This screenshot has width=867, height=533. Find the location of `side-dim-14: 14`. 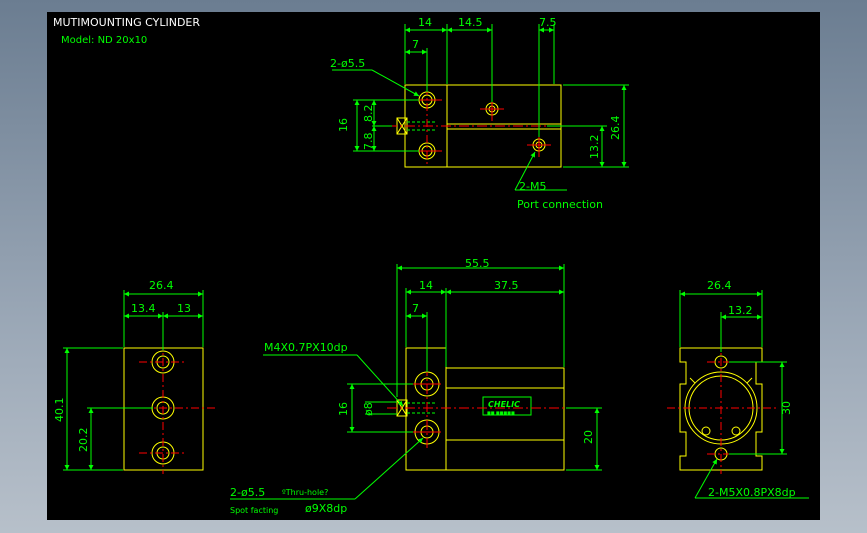

side-dim-14: 14 is located at coordinates (426, 285).